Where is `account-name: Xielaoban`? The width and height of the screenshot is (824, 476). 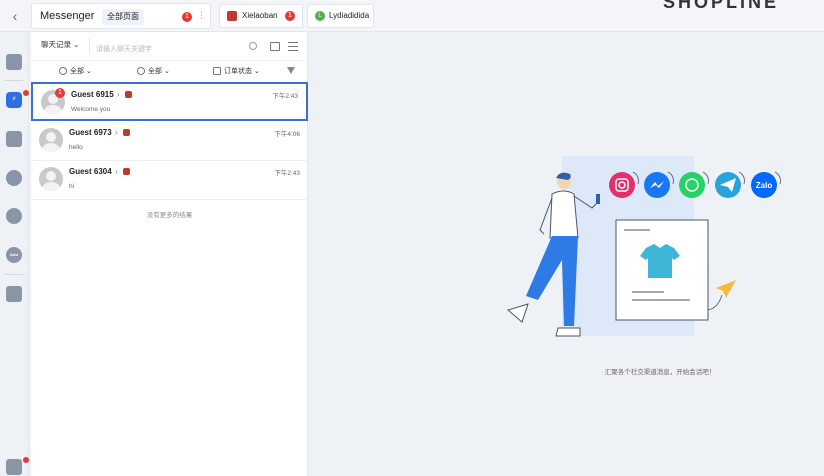
account-name: Xielaoban is located at coordinates (260, 15).